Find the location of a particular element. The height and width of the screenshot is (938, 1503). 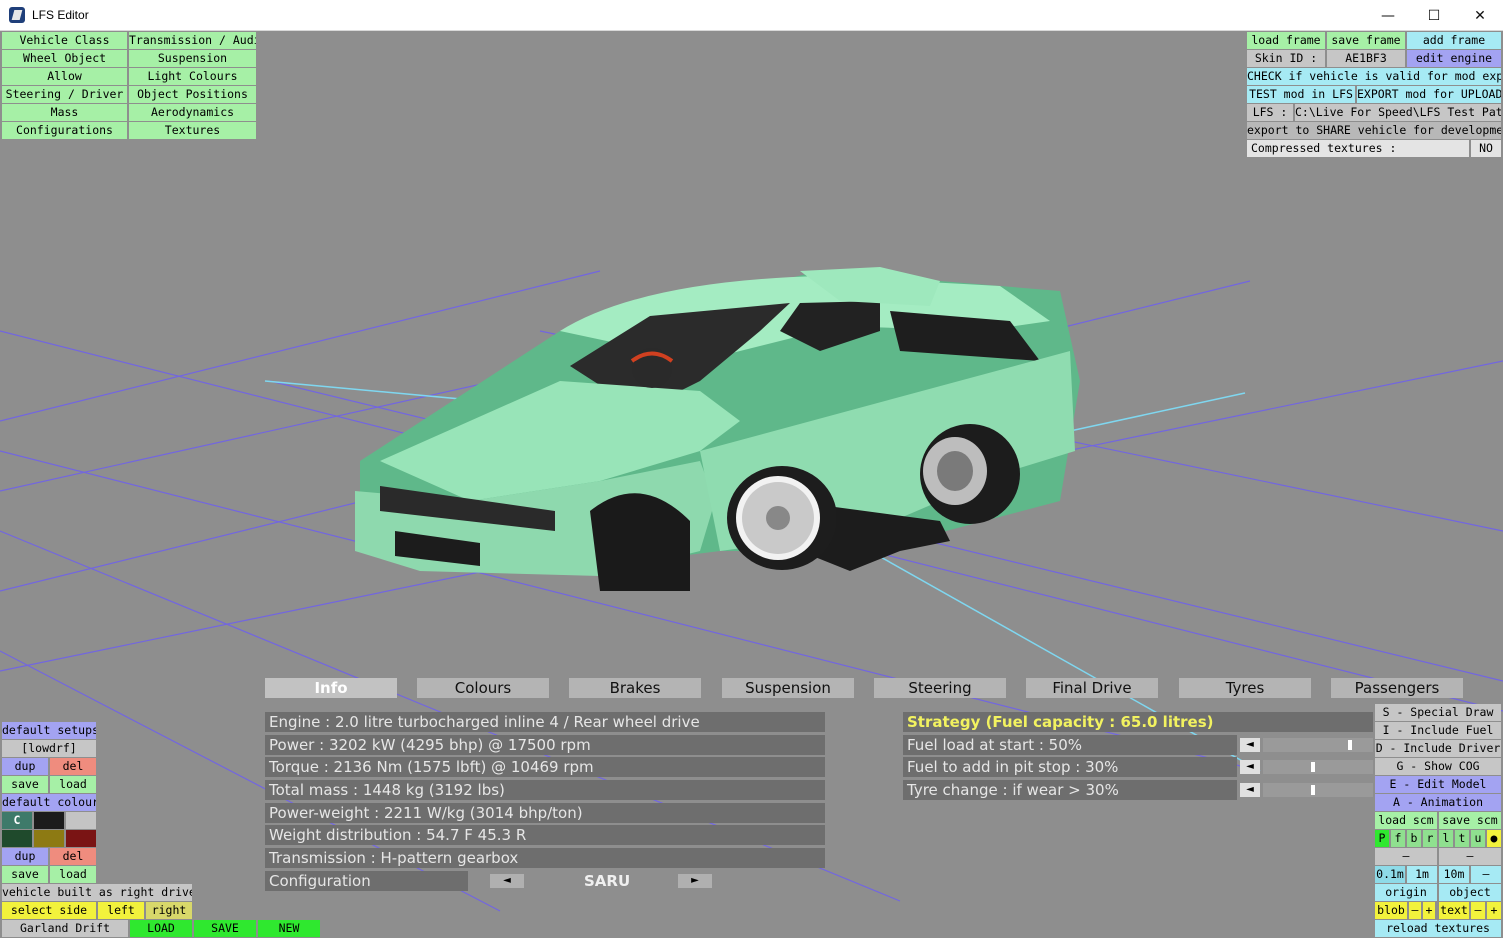

colour-dup-button: dup is located at coordinates (25, 856).